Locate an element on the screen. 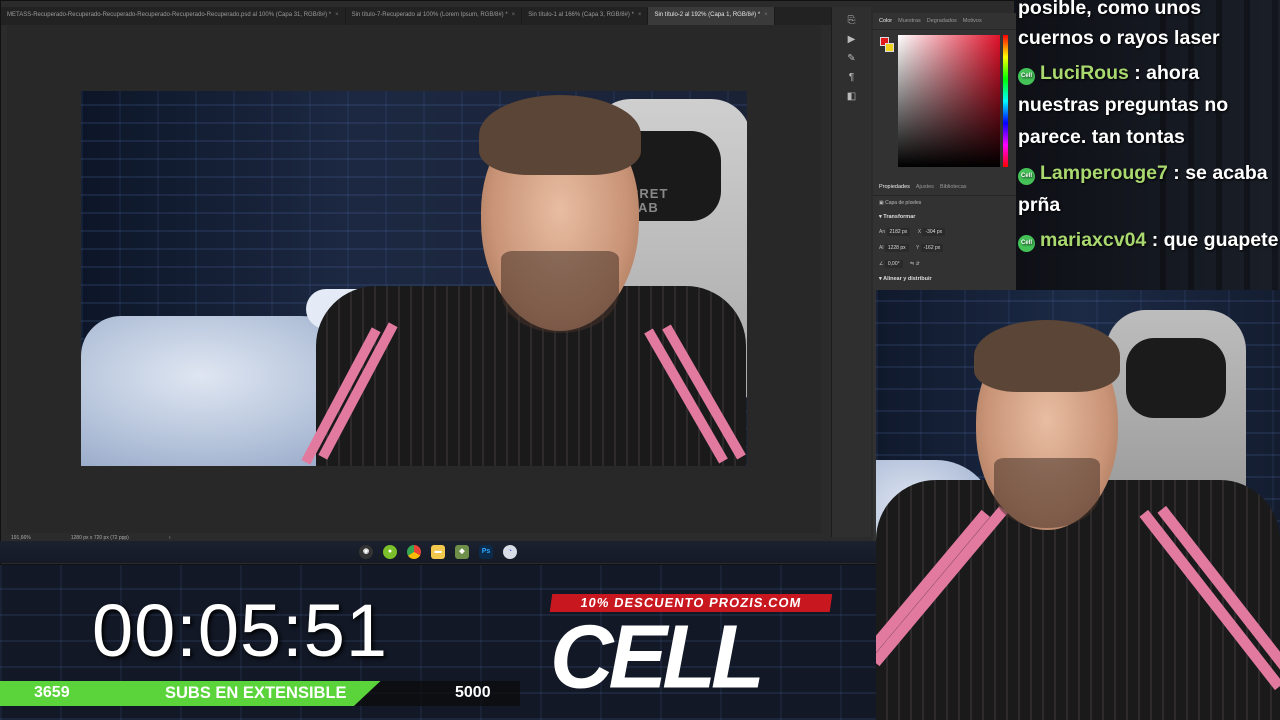 The width and height of the screenshot is (1280, 720). chat-message: posible, como unos is located at coordinates (1149, 12).